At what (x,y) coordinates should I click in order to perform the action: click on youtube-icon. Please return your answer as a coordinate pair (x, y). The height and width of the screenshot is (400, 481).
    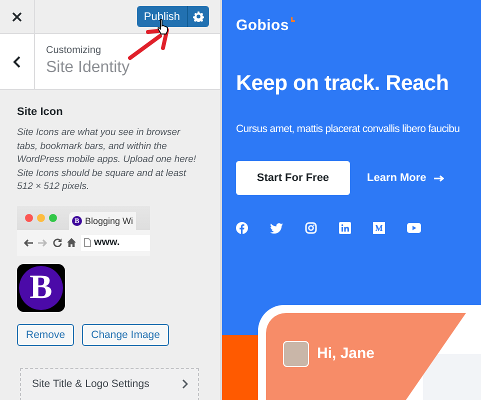
    Looking at the image, I should click on (414, 228).